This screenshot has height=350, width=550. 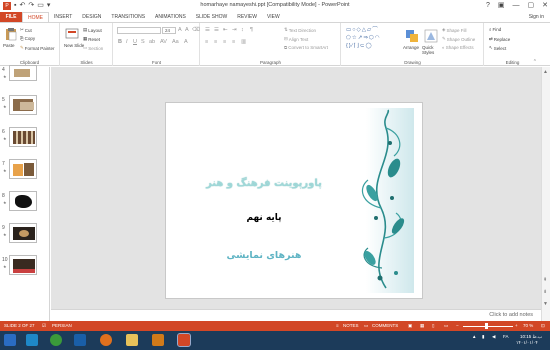 I want to click on shrink-font-icon: A, so click(x=187, y=30).